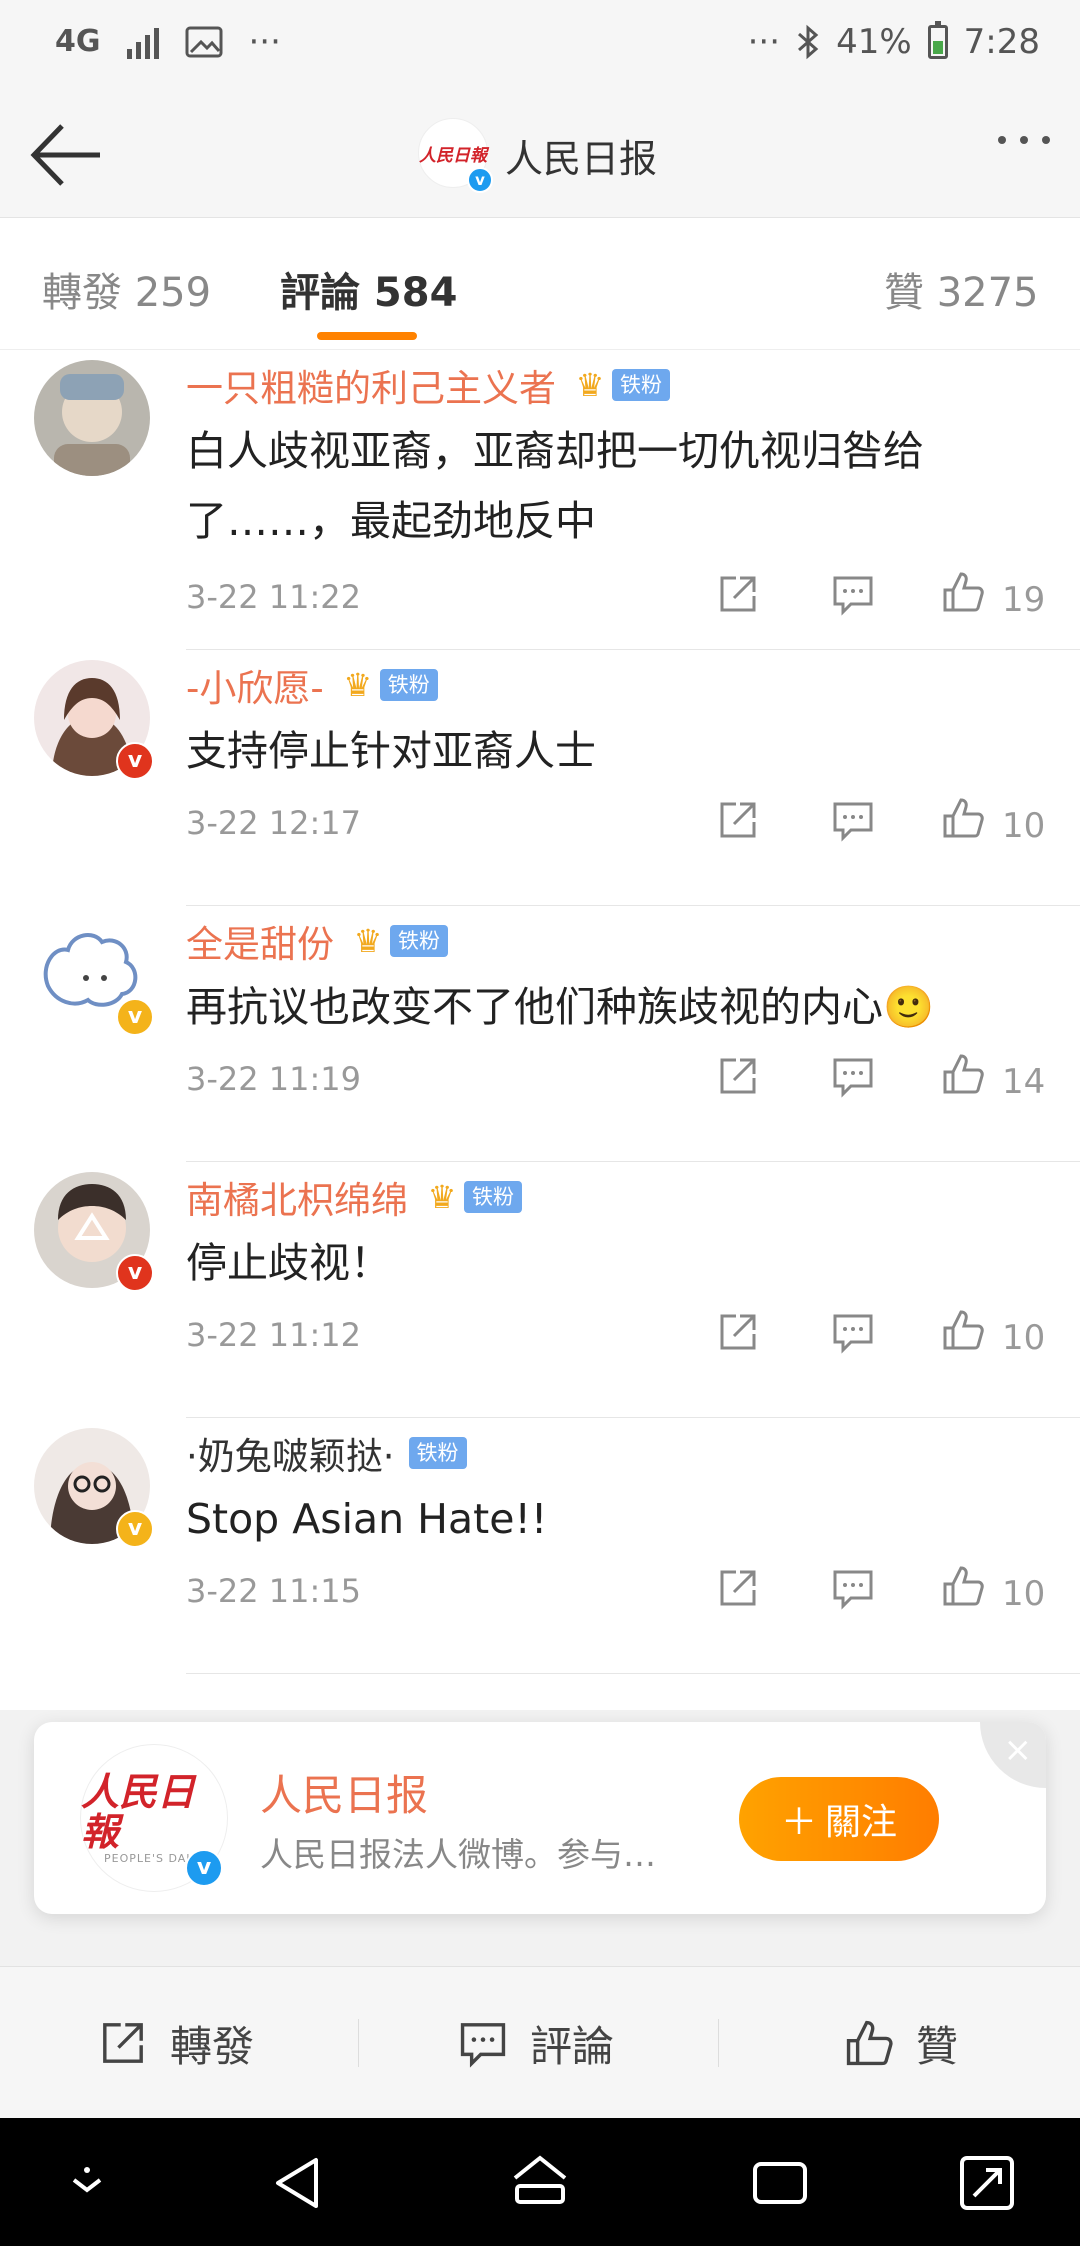 Image resolution: width=1080 pixels, height=2246 pixels. What do you see at coordinates (367, 1519) in the screenshot?
I see `comment-text: Stop Asian Hate!!` at bounding box center [367, 1519].